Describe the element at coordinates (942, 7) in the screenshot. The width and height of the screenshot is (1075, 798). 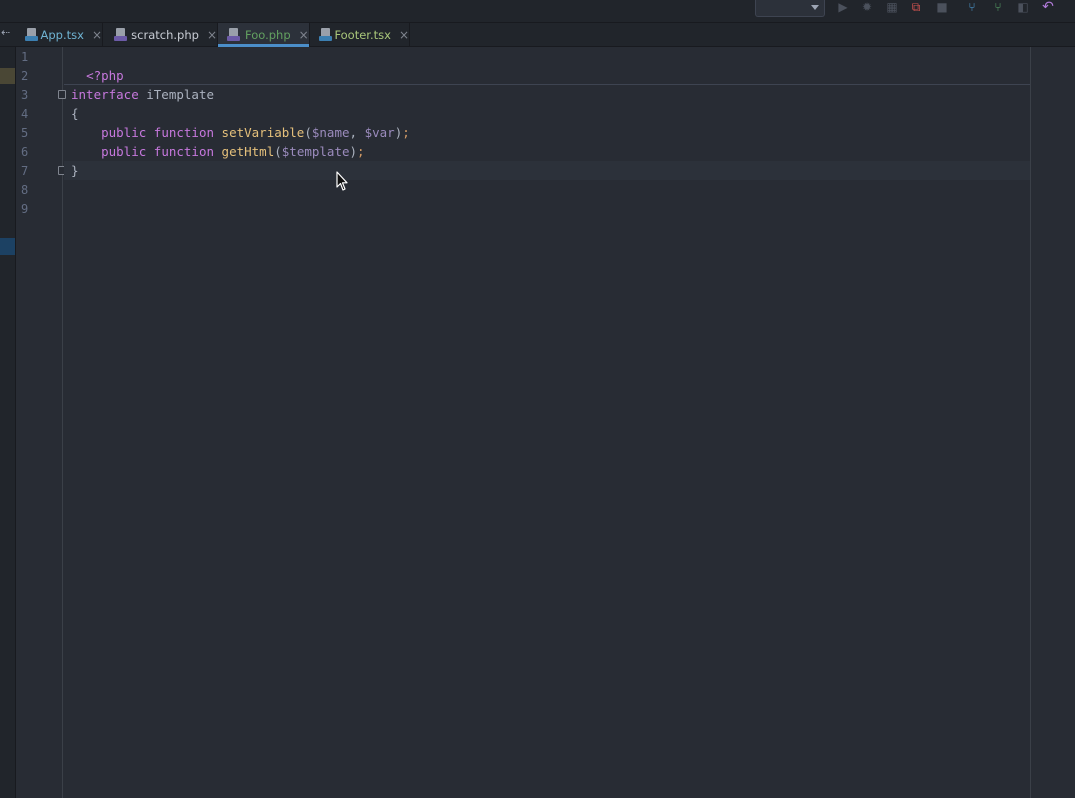
I see `stop-icon: ■` at that location.